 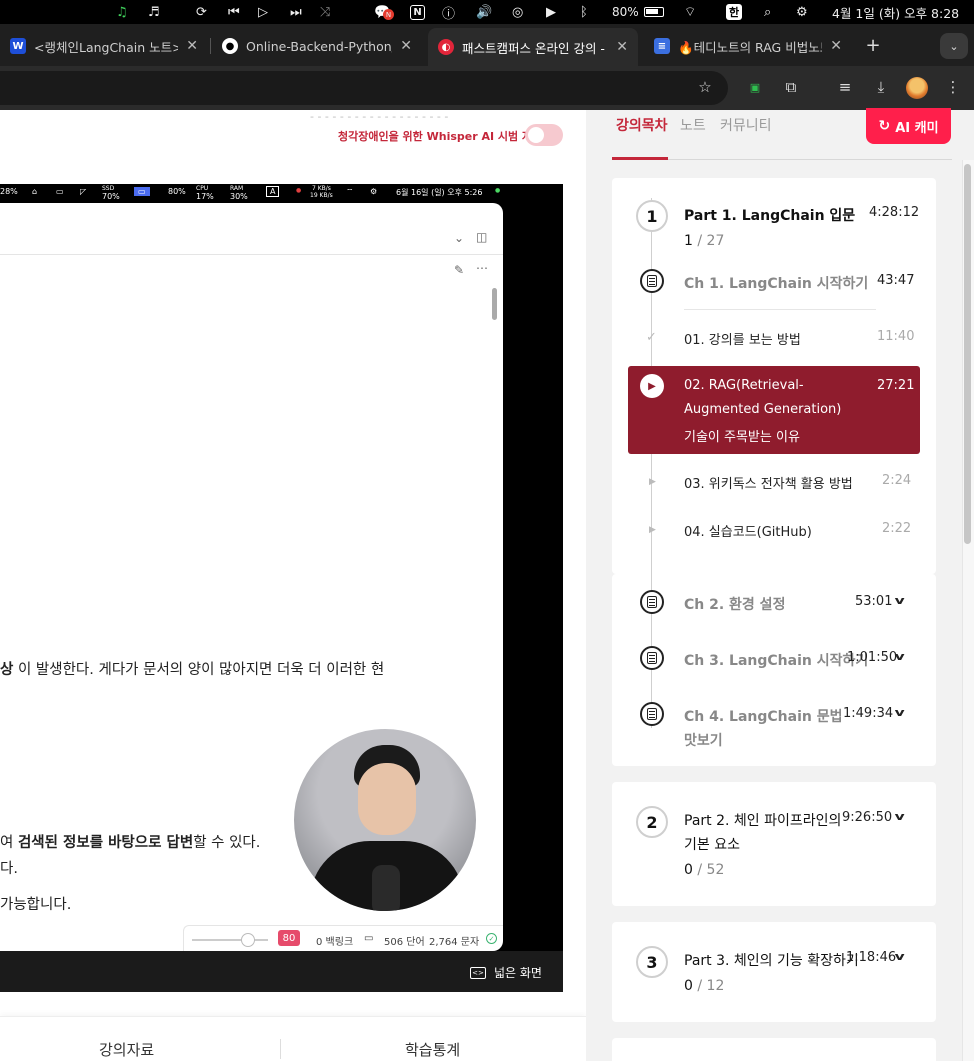 I want to click on word-count: 506 단어, so click(x=404, y=942).